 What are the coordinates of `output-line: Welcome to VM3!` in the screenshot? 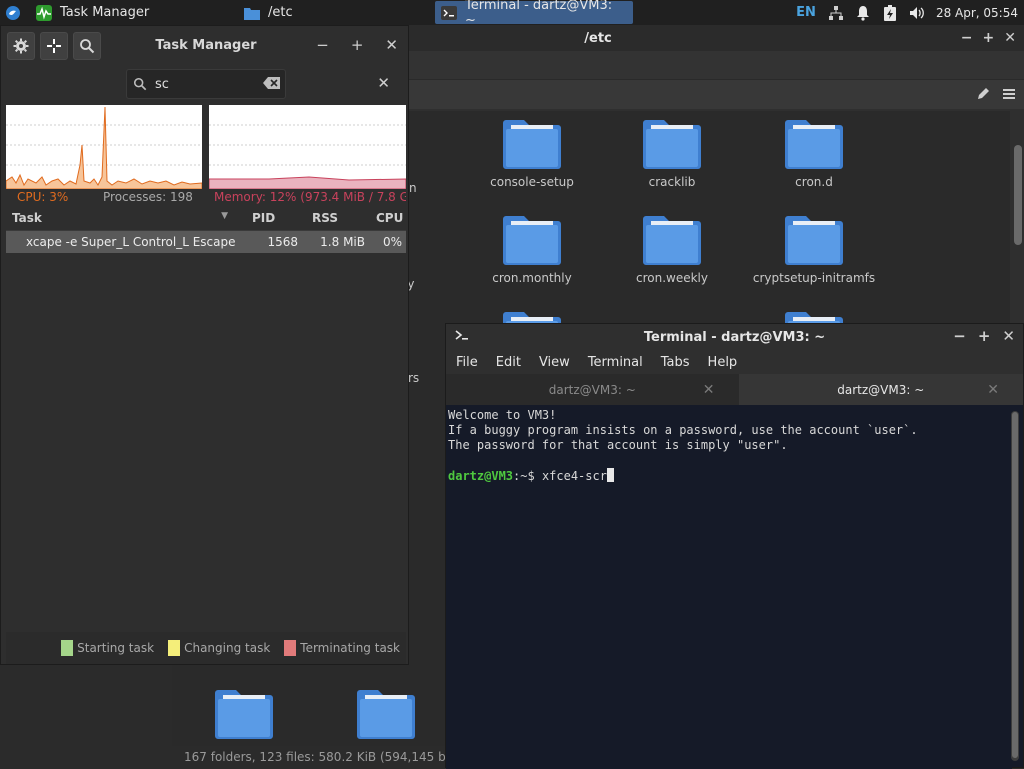 It's located at (502, 415).